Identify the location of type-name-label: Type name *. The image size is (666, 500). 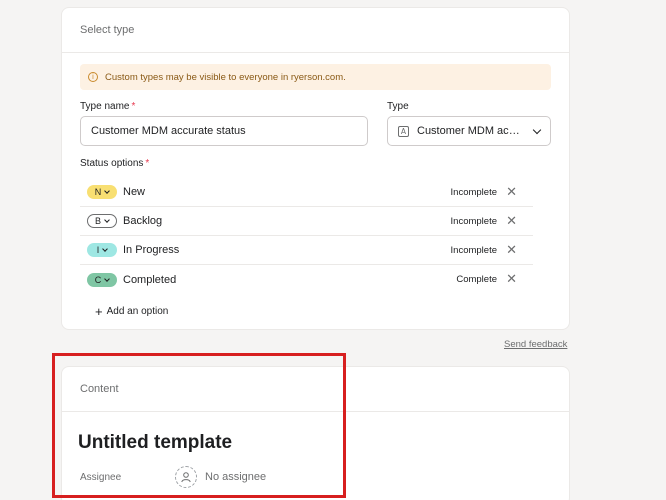
(107, 106).